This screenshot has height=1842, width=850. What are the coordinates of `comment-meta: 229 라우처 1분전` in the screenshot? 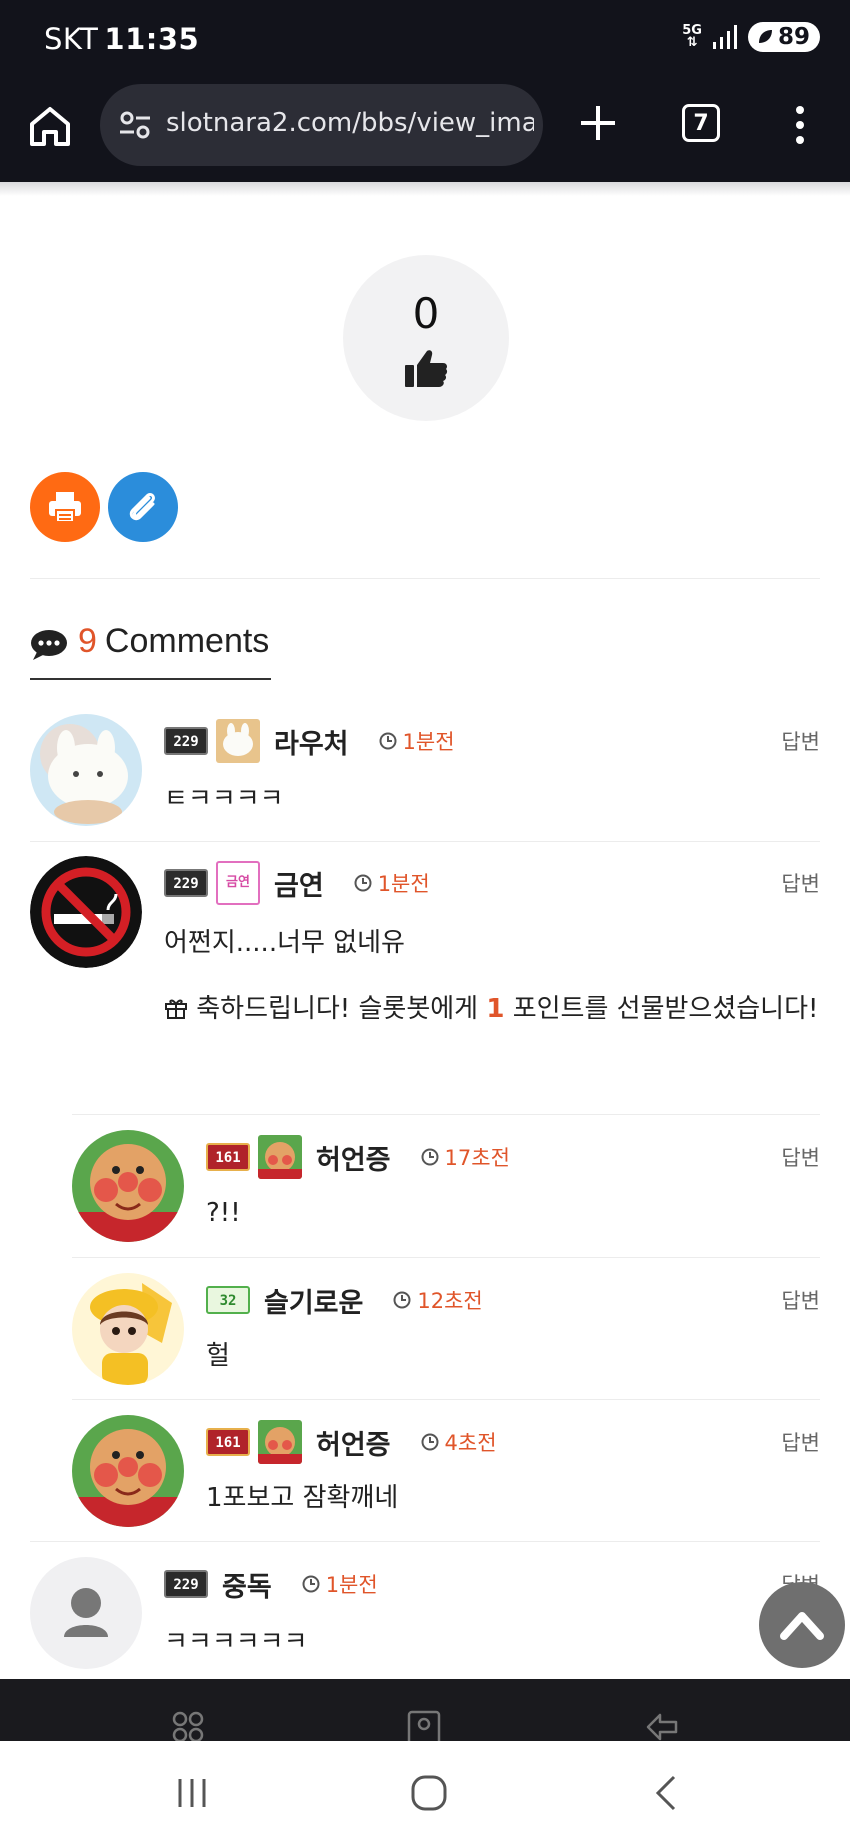 It's located at (309, 741).